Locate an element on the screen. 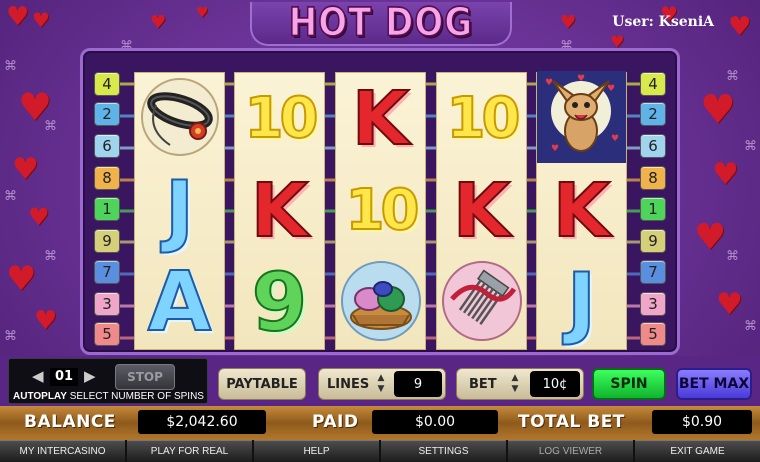 Image resolution: width=760 pixels, height=462 pixels. reel-3: K 10 is located at coordinates (380, 211).